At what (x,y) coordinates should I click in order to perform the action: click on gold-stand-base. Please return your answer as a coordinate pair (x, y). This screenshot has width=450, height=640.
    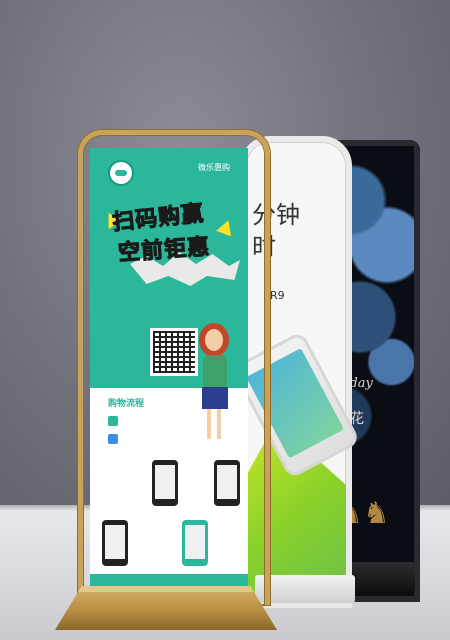
    Looking at the image, I should click on (166, 608).